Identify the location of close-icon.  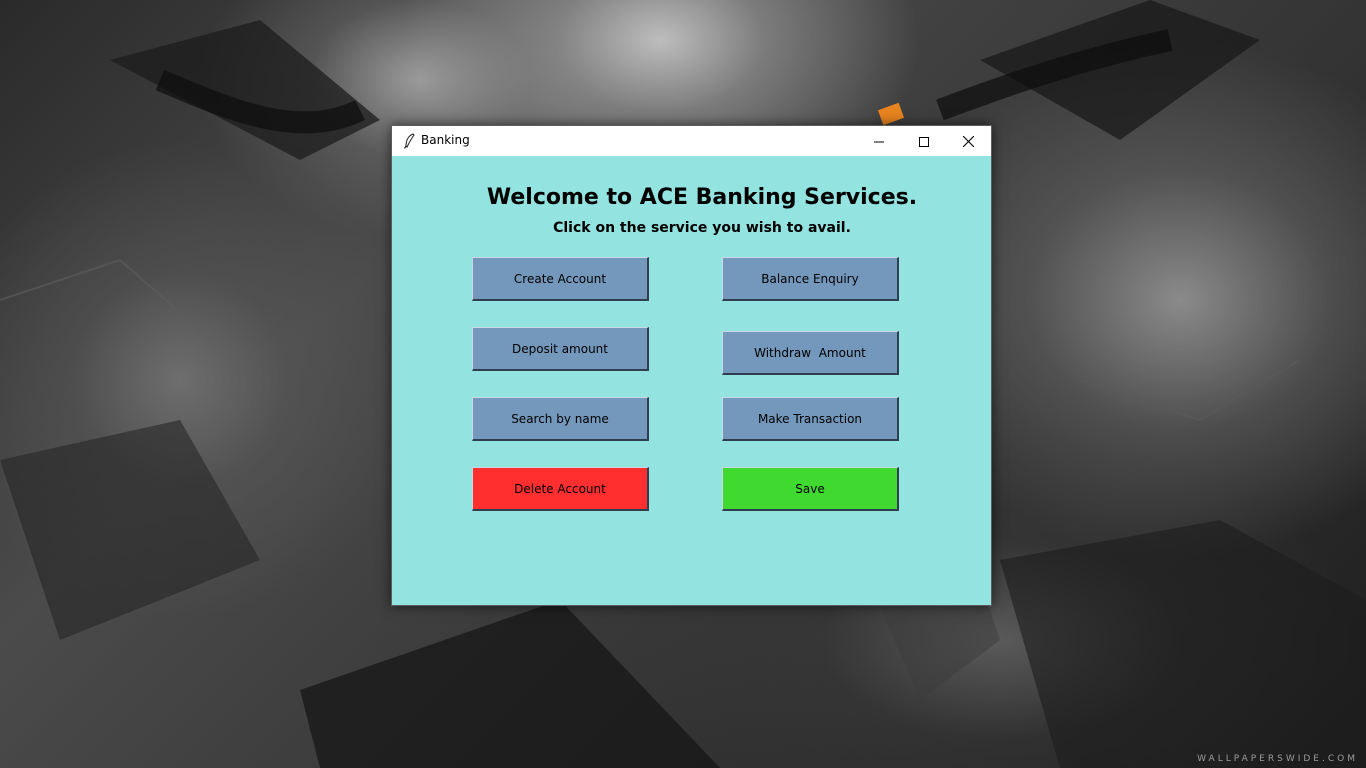
(968, 141).